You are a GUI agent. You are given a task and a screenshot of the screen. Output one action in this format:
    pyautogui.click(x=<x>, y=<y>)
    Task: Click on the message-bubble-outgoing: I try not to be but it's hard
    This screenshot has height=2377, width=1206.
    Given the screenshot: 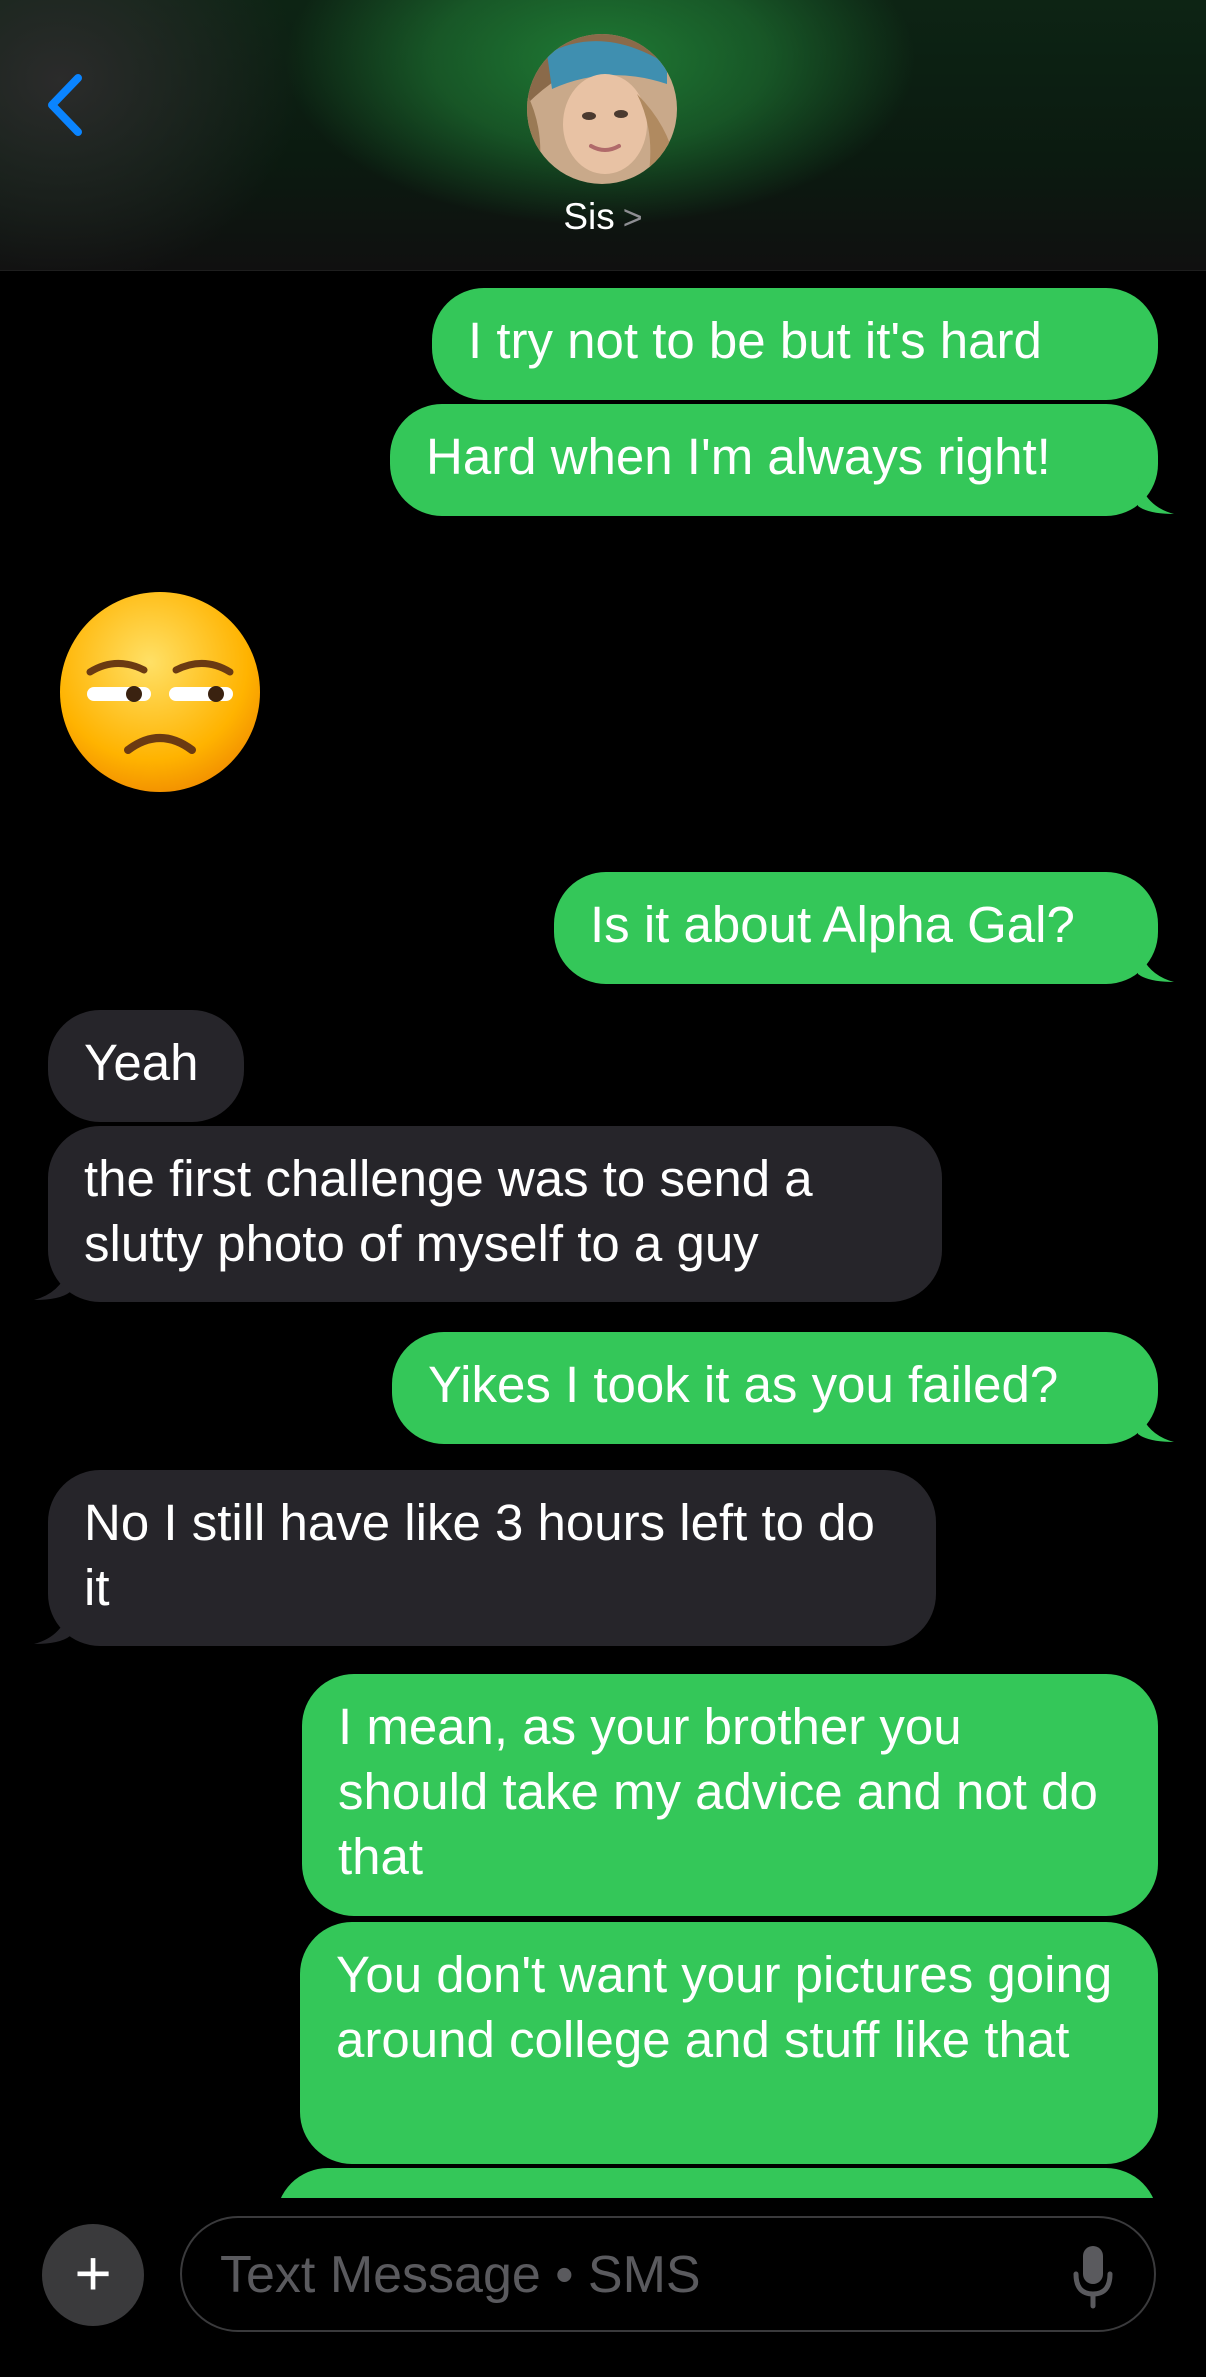 What is the action you would take?
    pyautogui.click(x=795, y=344)
    